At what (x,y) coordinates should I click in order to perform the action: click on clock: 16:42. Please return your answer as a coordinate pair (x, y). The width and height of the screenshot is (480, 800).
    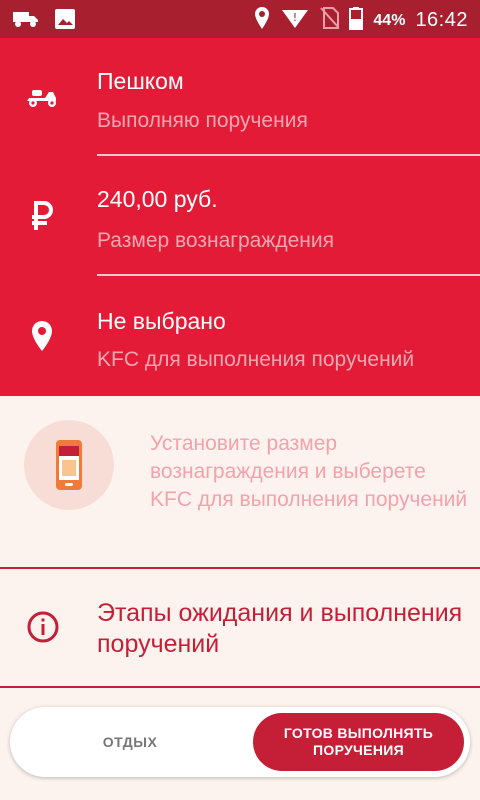
    Looking at the image, I should click on (441, 20).